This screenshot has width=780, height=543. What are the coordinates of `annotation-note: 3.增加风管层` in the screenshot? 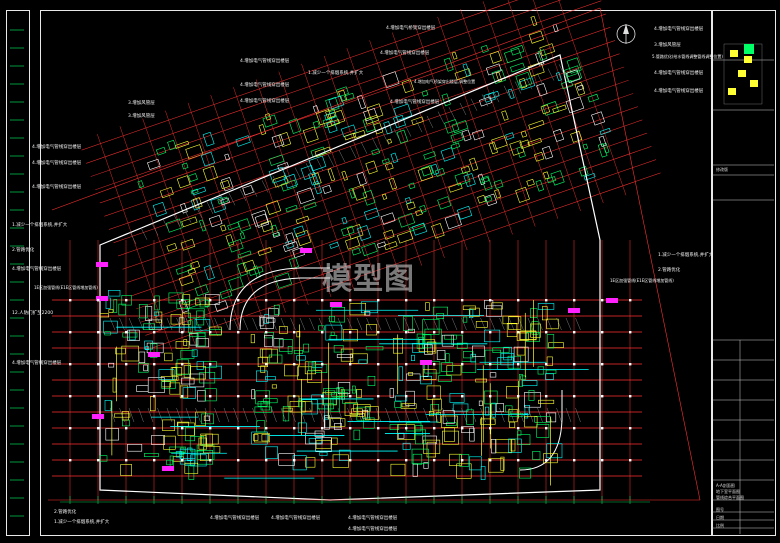 It's located at (141, 103).